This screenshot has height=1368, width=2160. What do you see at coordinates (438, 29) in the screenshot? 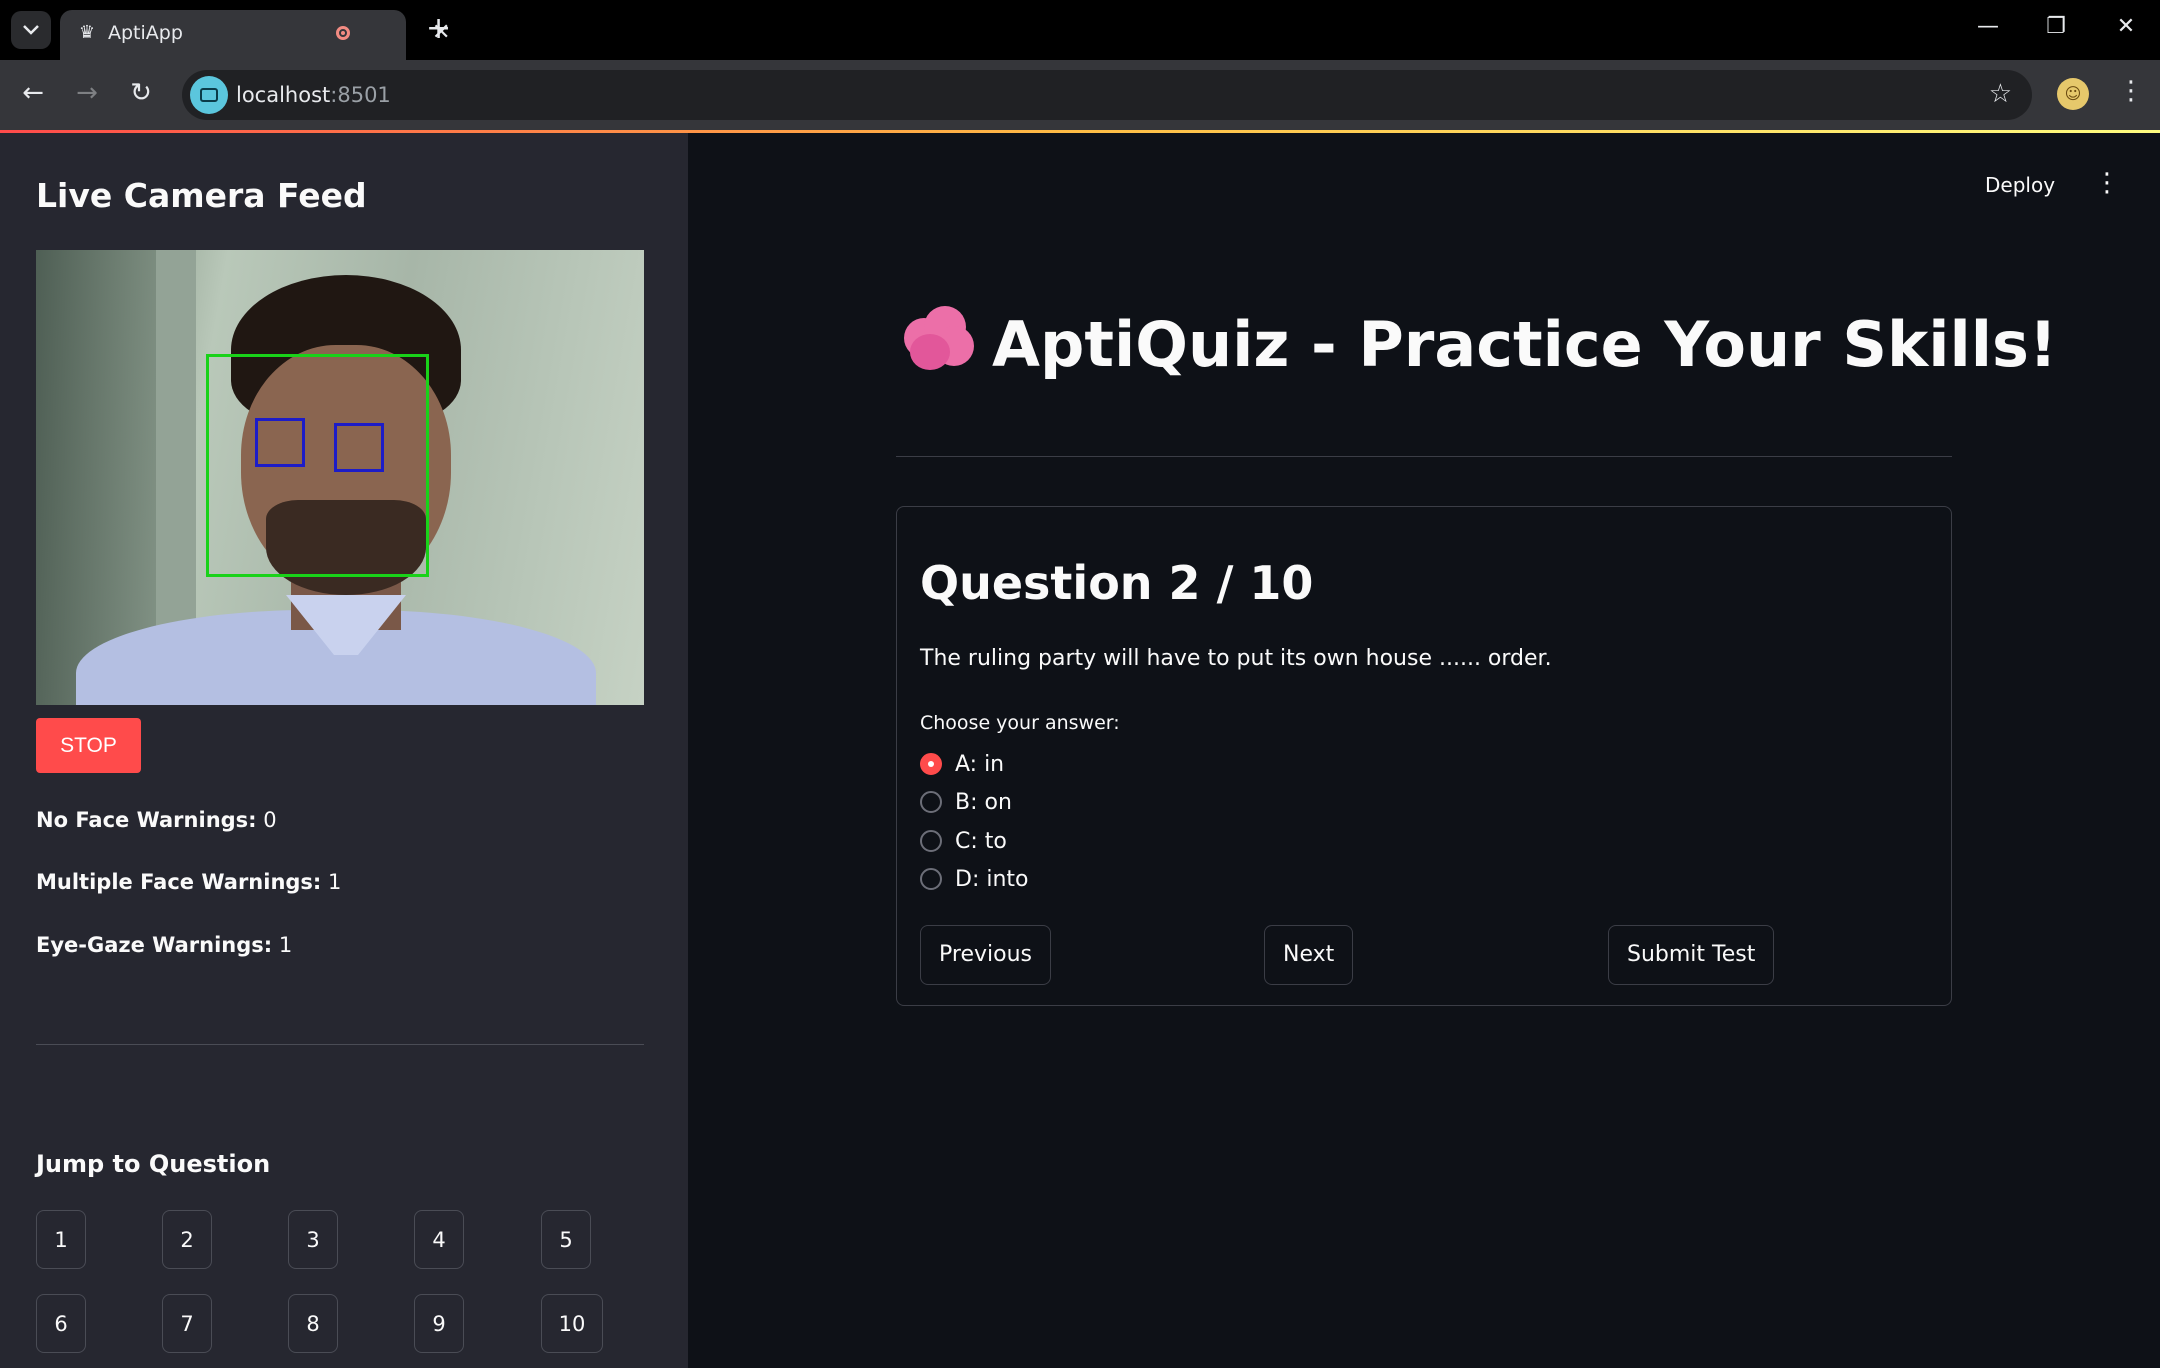
I see `new-tab-icon: +` at bounding box center [438, 29].